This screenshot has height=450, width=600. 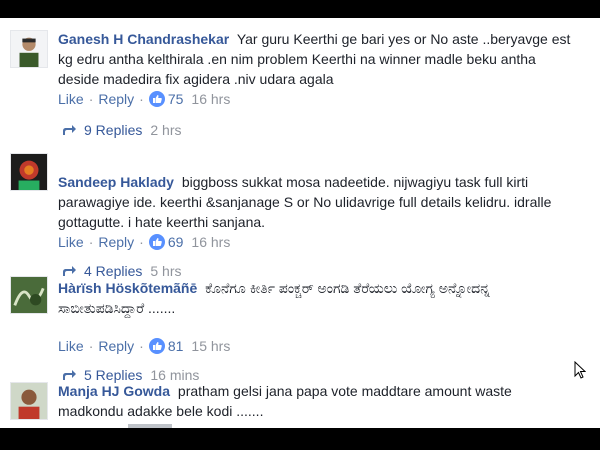 I want to click on comment-actions: Like · Reply · 81 15 hrs, so click(x=144, y=346).